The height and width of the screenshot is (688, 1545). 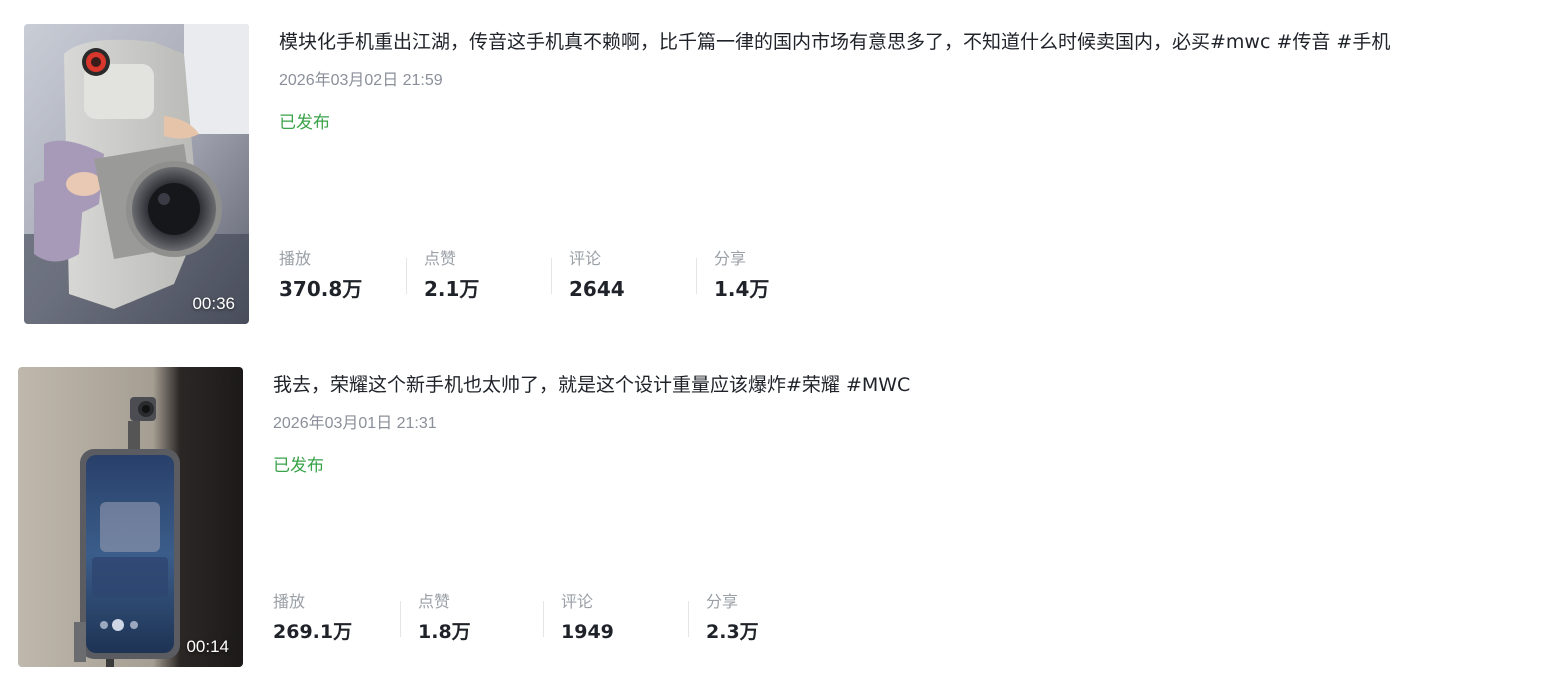 What do you see at coordinates (622, 619) in the screenshot?
I see `stat-comments: 评论 1949` at bounding box center [622, 619].